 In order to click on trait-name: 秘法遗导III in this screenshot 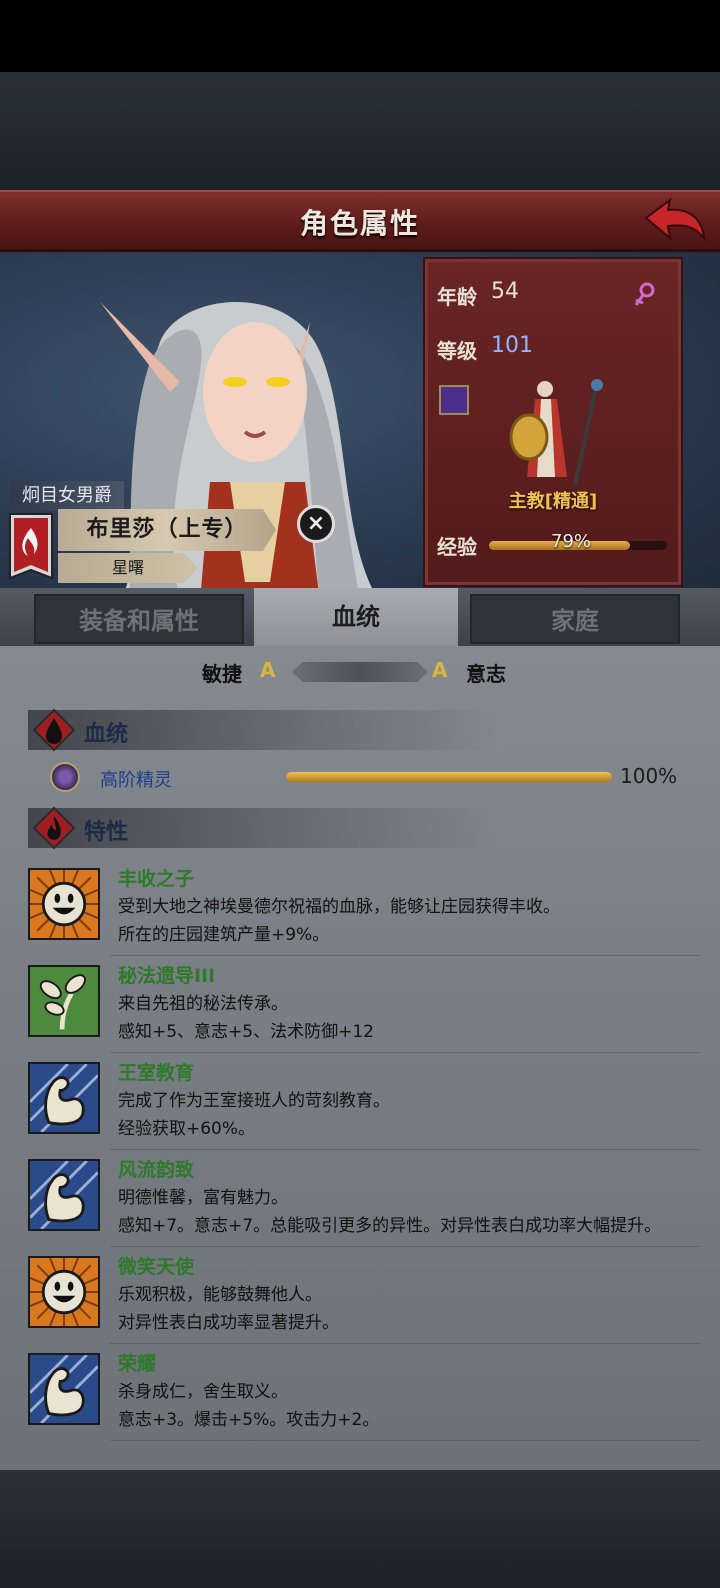, I will do `click(167, 976)`.